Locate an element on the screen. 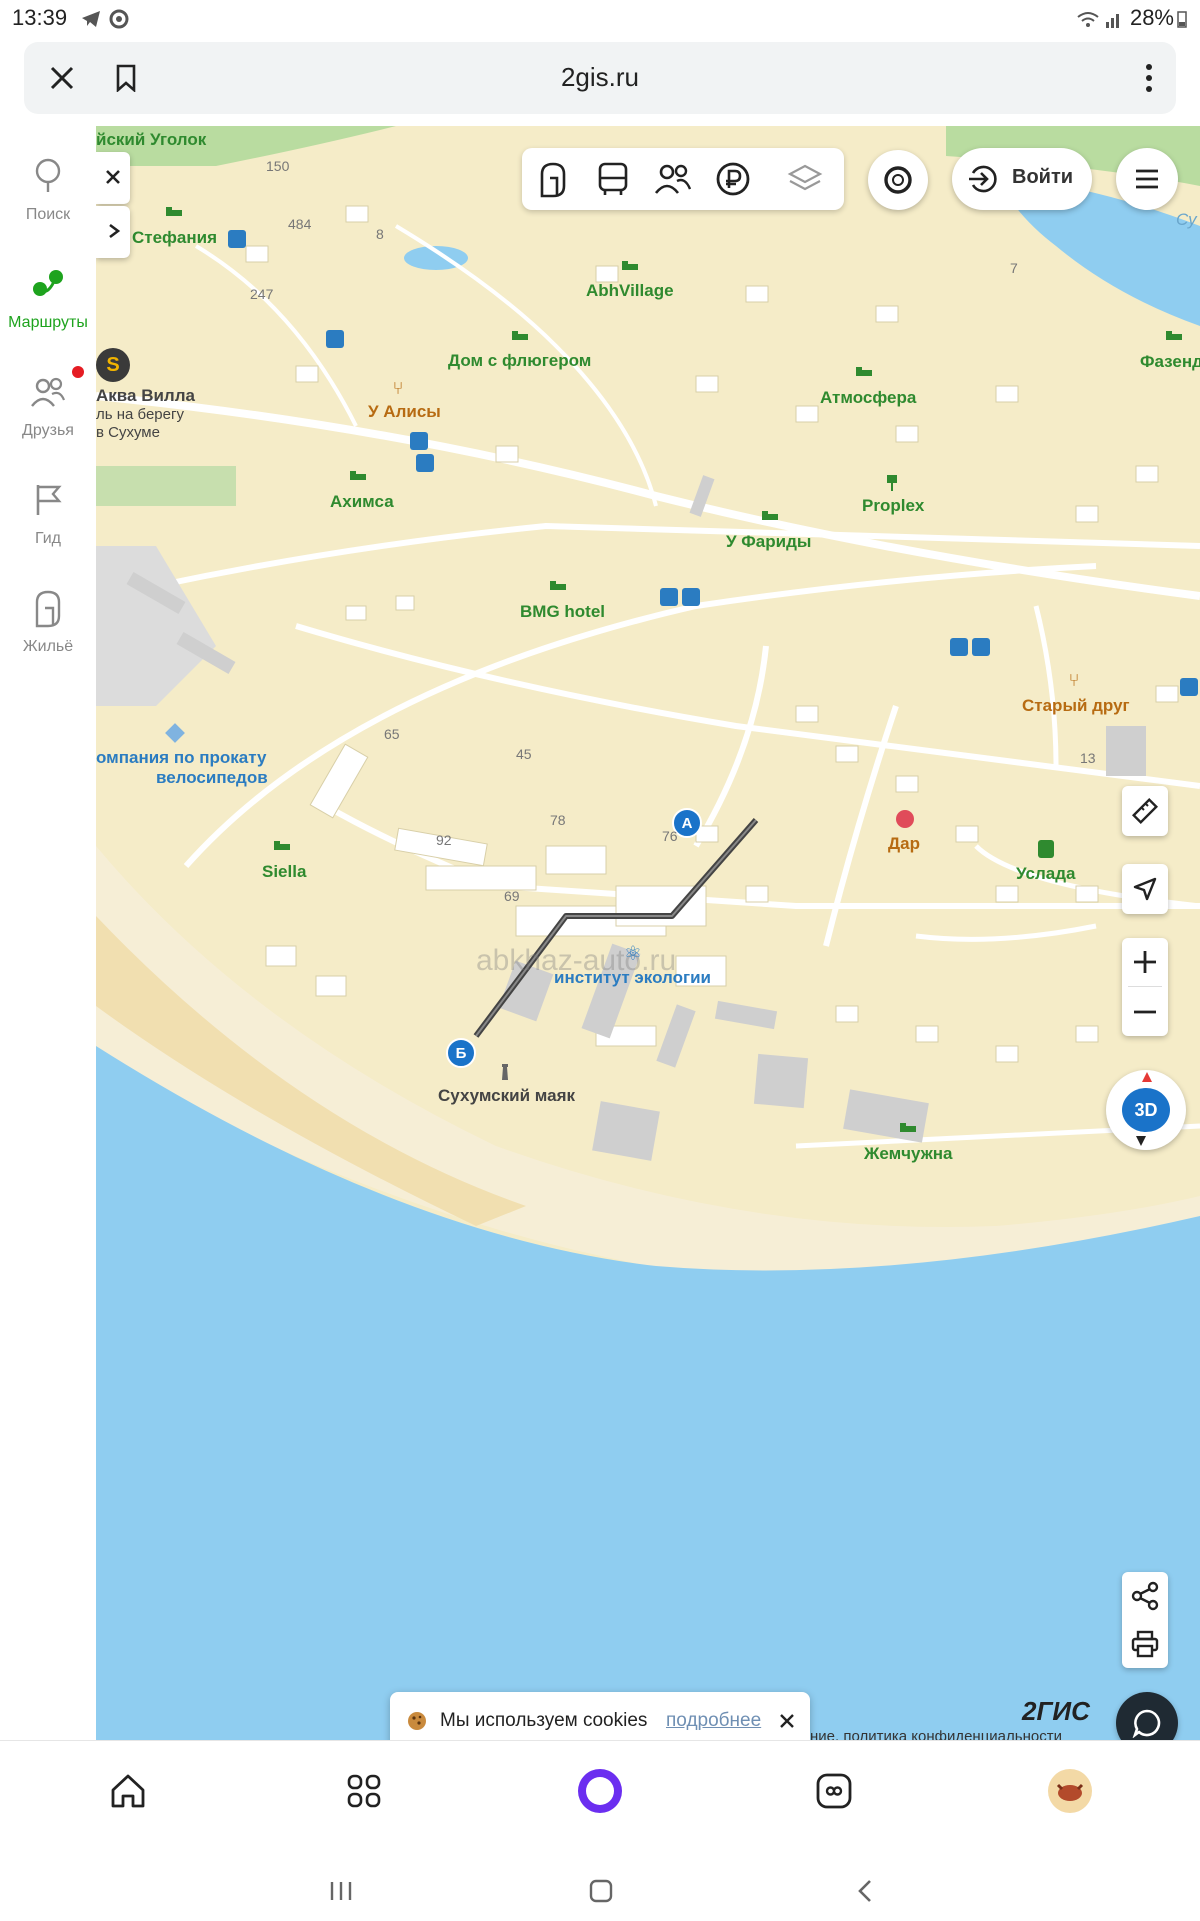  alice-assistant-icon is located at coordinates (600, 1791).